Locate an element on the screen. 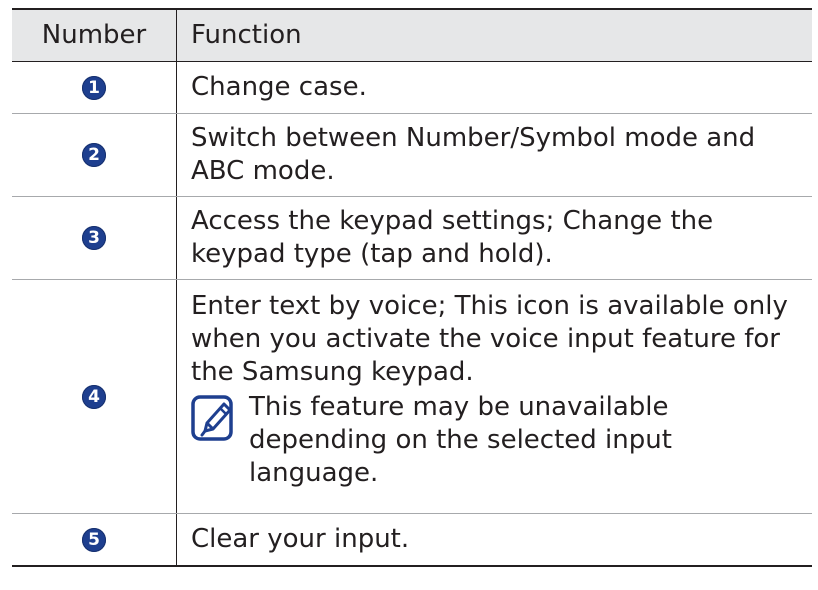  function-cell: Change case. is located at coordinates (494, 87).